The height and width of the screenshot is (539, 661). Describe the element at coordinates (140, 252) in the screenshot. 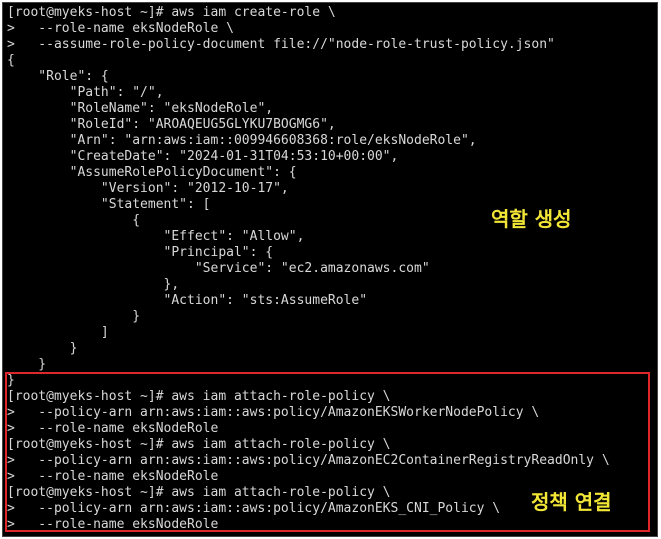

I see `terminal-line-16: "Principal": {` at that location.